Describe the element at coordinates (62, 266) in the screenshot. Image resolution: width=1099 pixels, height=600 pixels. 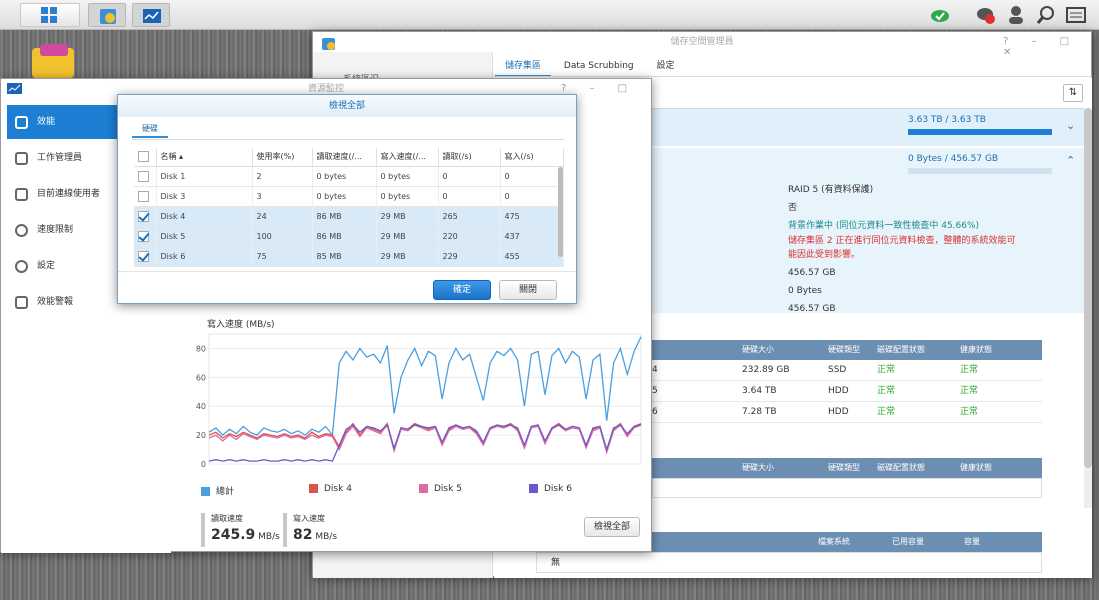
I see `nav-item-settings: 設定` at that location.